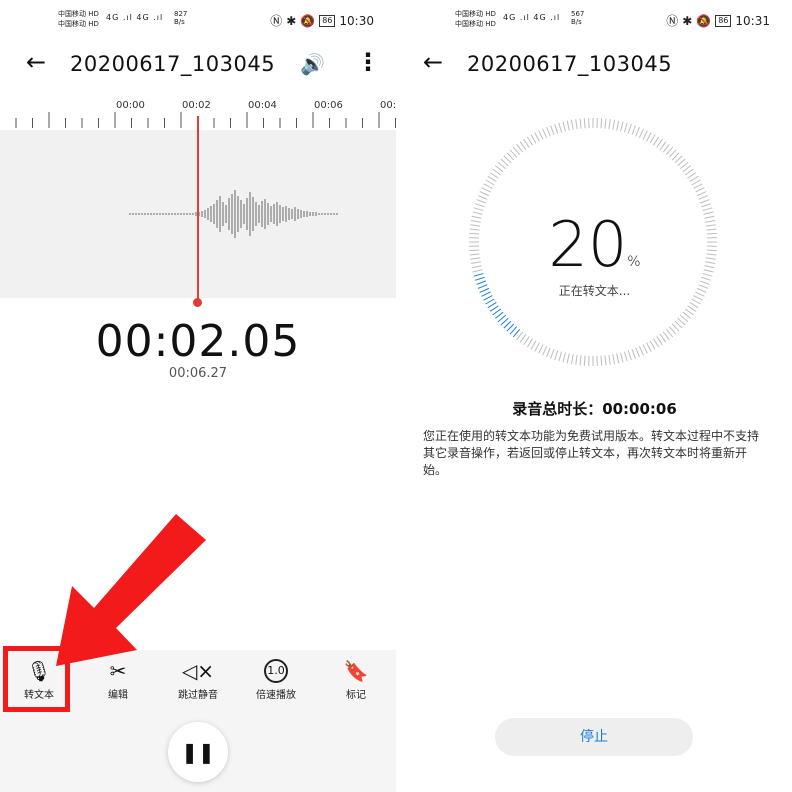 Image resolution: width=792 pixels, height=792 pixels. What do you see at coordinates (752, 20) in the screenshot?
I see `clock: 10:31` at bounding box center [752, 20].